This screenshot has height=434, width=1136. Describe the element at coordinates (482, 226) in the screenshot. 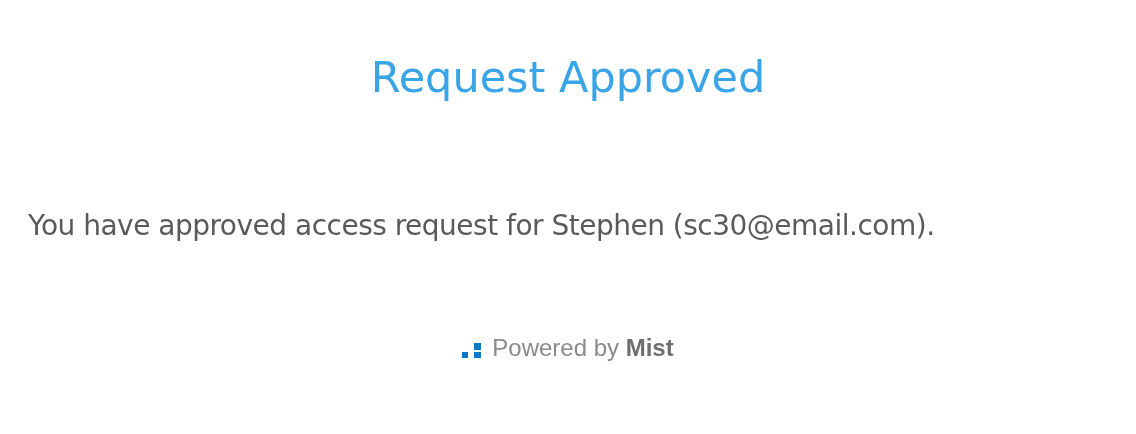

I see `confirmation-message: You have approved access request for Stephen (sc30@email.com).` at that location.